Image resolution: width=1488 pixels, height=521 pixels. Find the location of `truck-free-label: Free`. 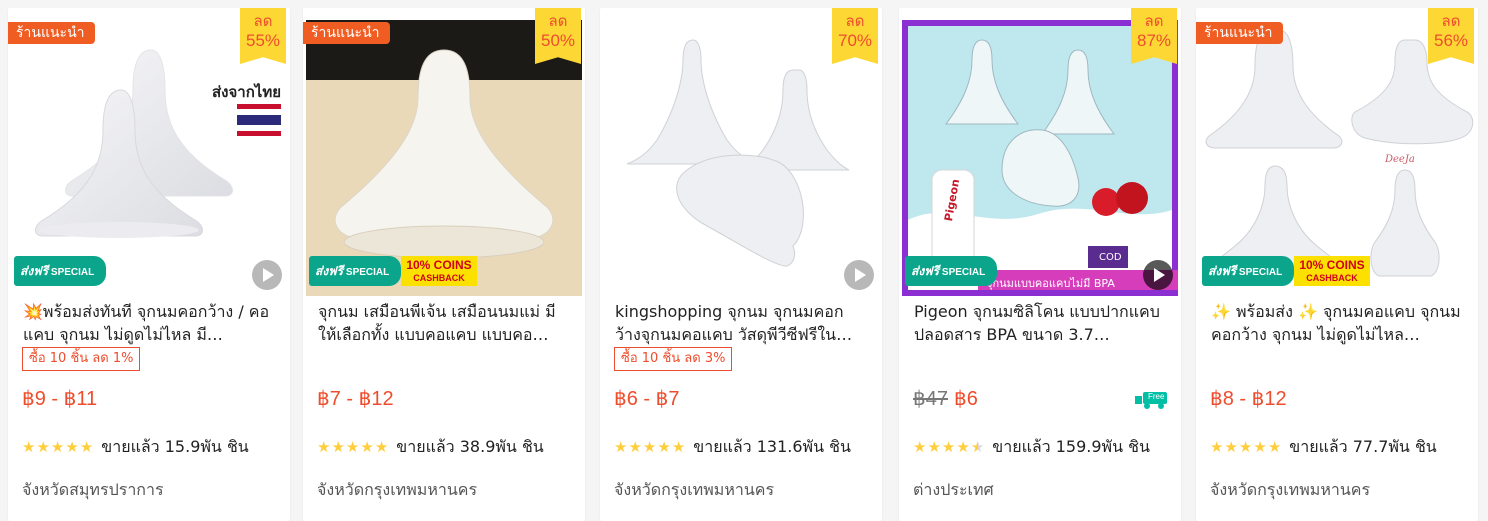

truck-free-label: Free is located at coordinates (1156, 396).